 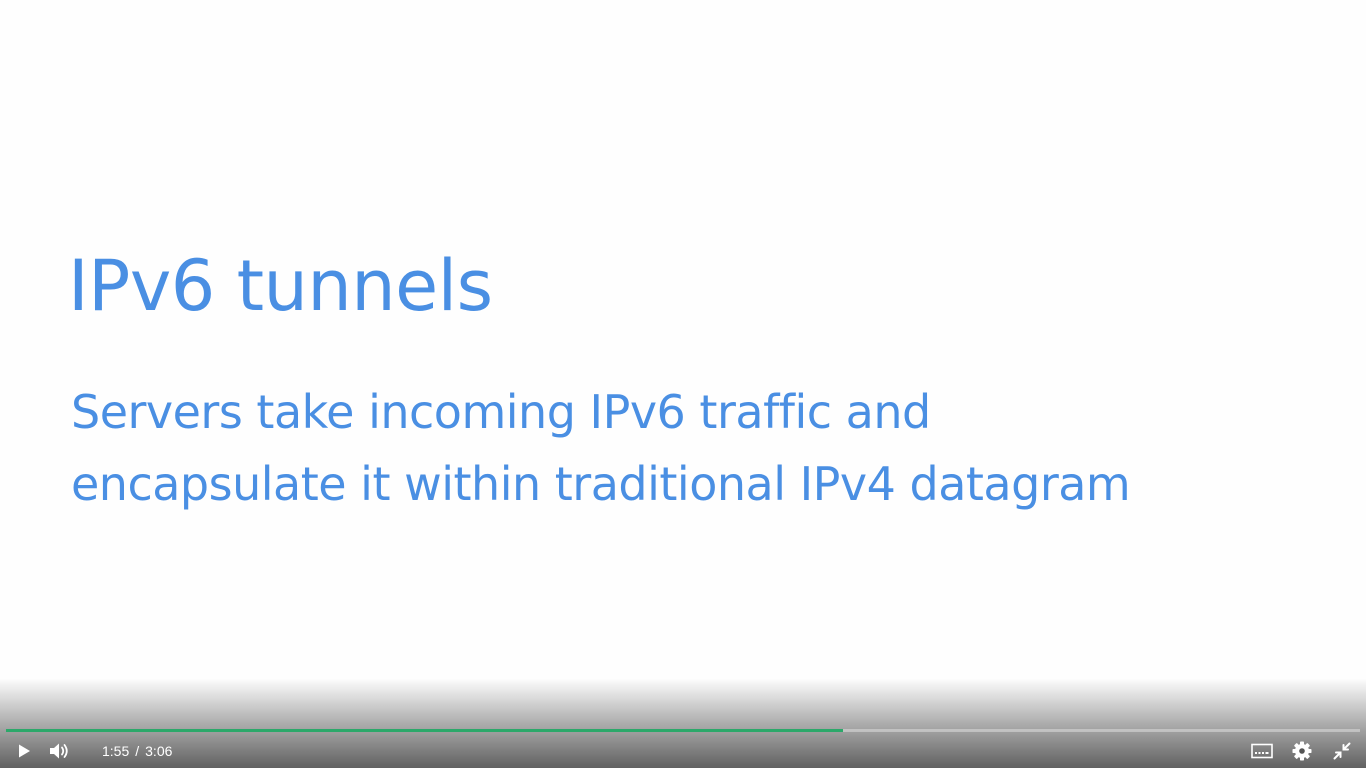 I want to click on exit-fullscreen-button, so click(x=1342, y=751).